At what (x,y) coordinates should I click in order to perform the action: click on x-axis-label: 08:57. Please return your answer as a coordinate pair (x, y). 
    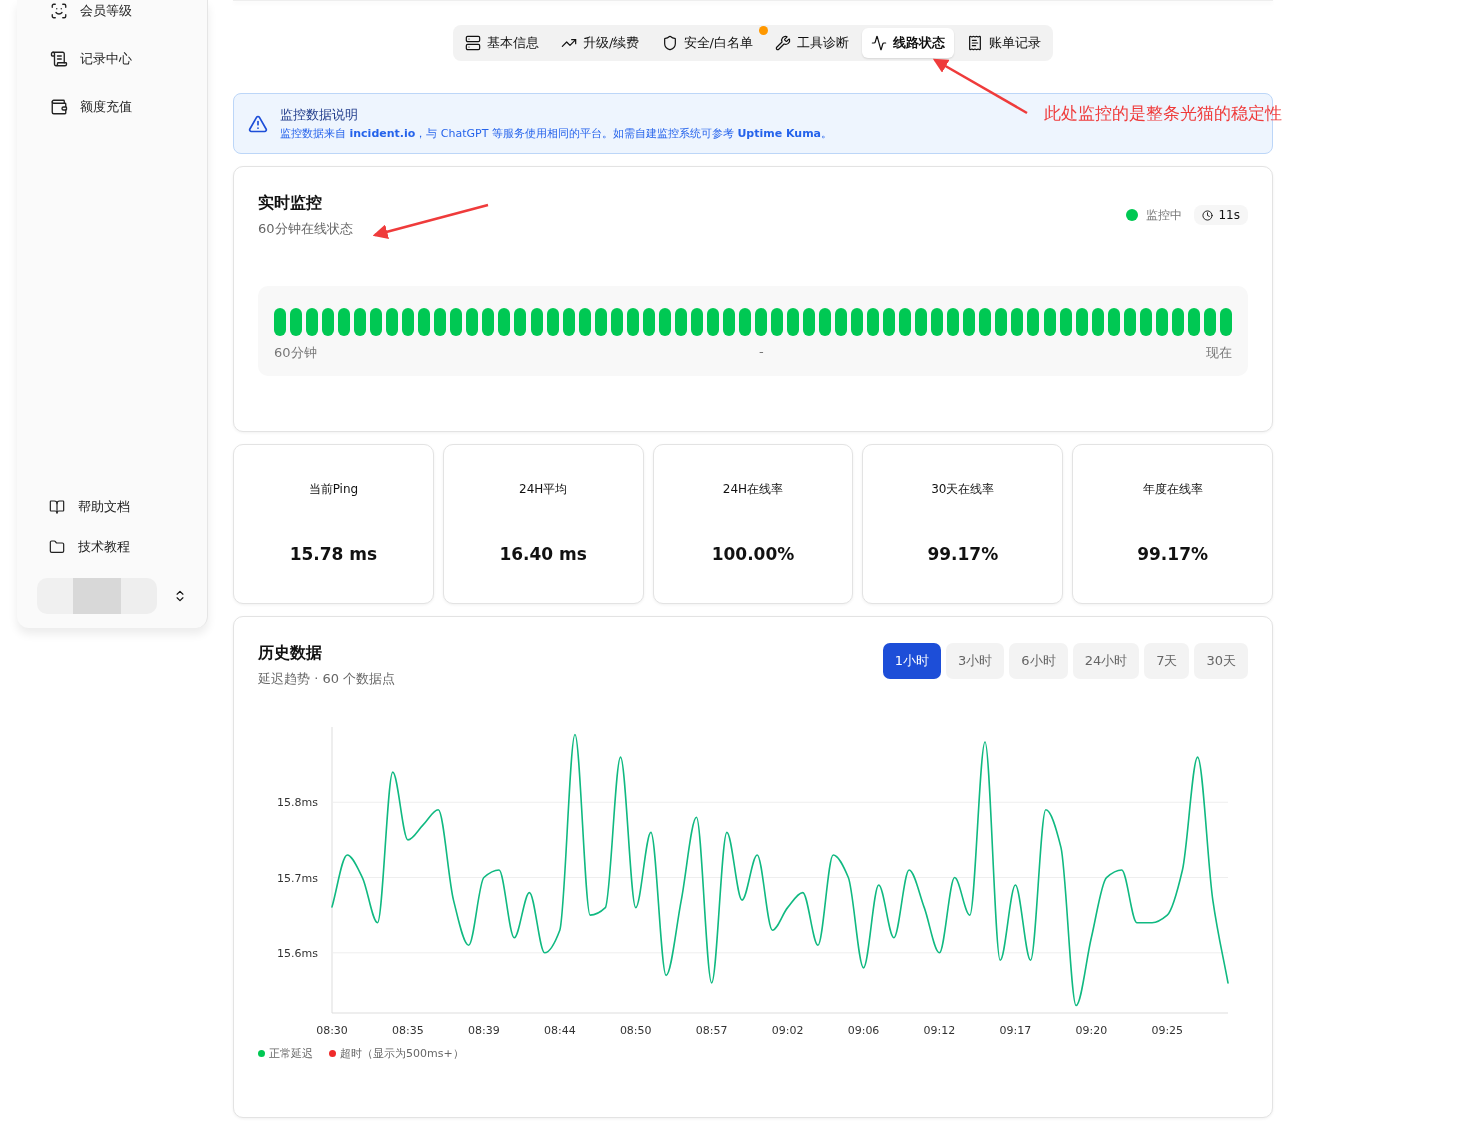
    Looking at the image, I should click on (711, 1030).